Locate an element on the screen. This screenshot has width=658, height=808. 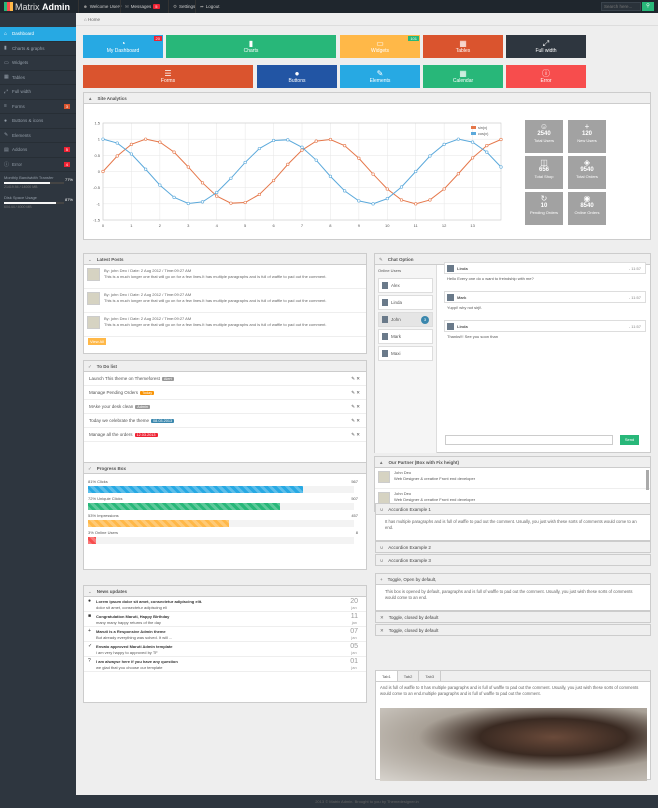
stat-tile-total-users: ☺ 2540 Total Users is located at coordinates (544, 136).